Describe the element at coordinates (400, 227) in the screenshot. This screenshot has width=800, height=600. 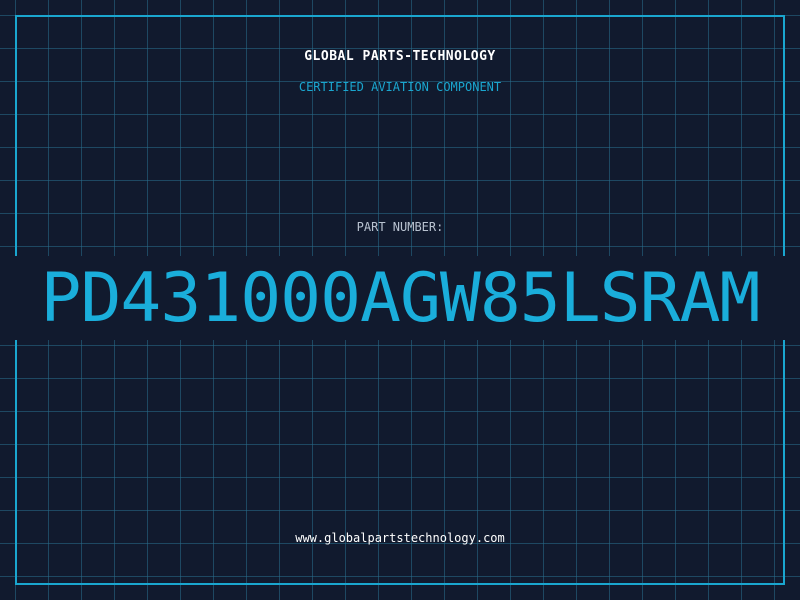
I see `part-number-label: PART NUMBER:` at that location.